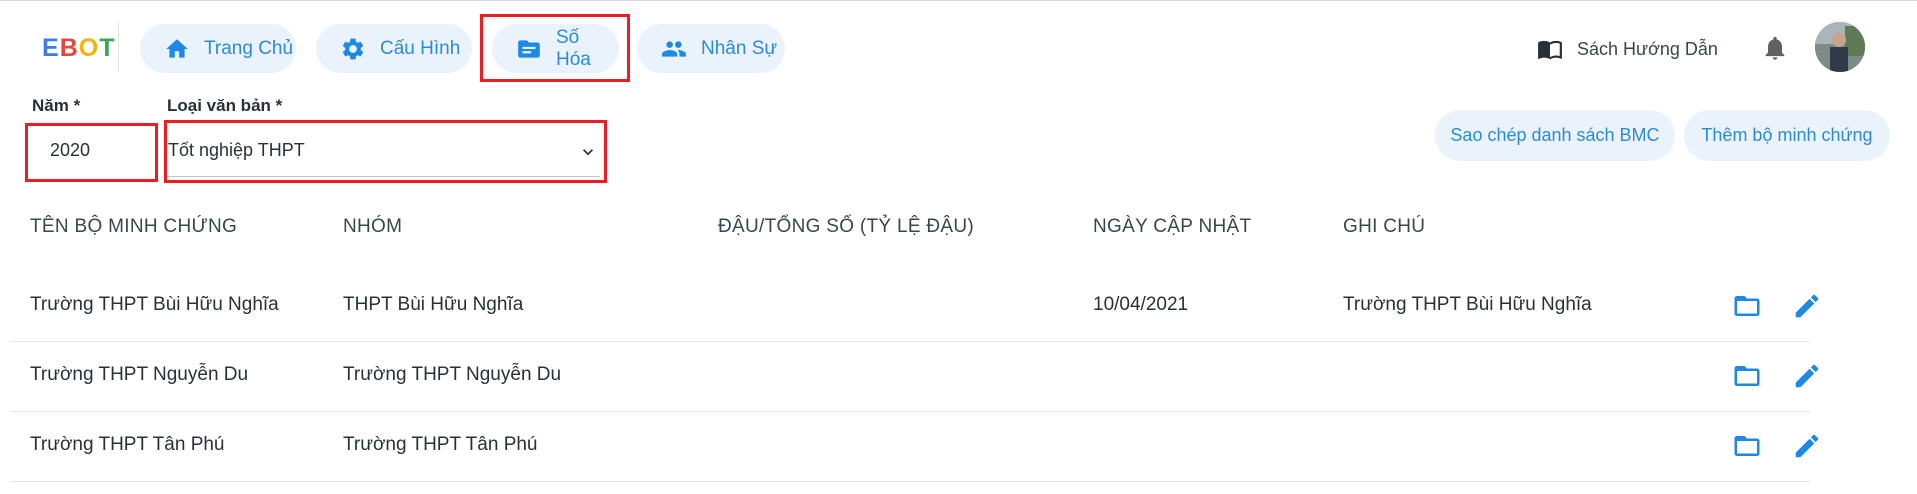  Describe the element at coordinates (70, 150) in the screenshot. I see `year-field: 2020` at that location.